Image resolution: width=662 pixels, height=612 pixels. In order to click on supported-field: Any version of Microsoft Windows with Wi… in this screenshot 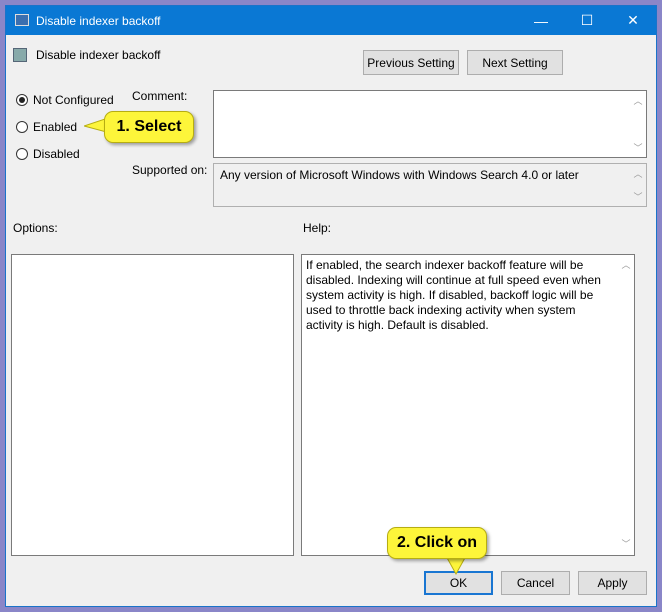, I will do `click(430, 185)`.